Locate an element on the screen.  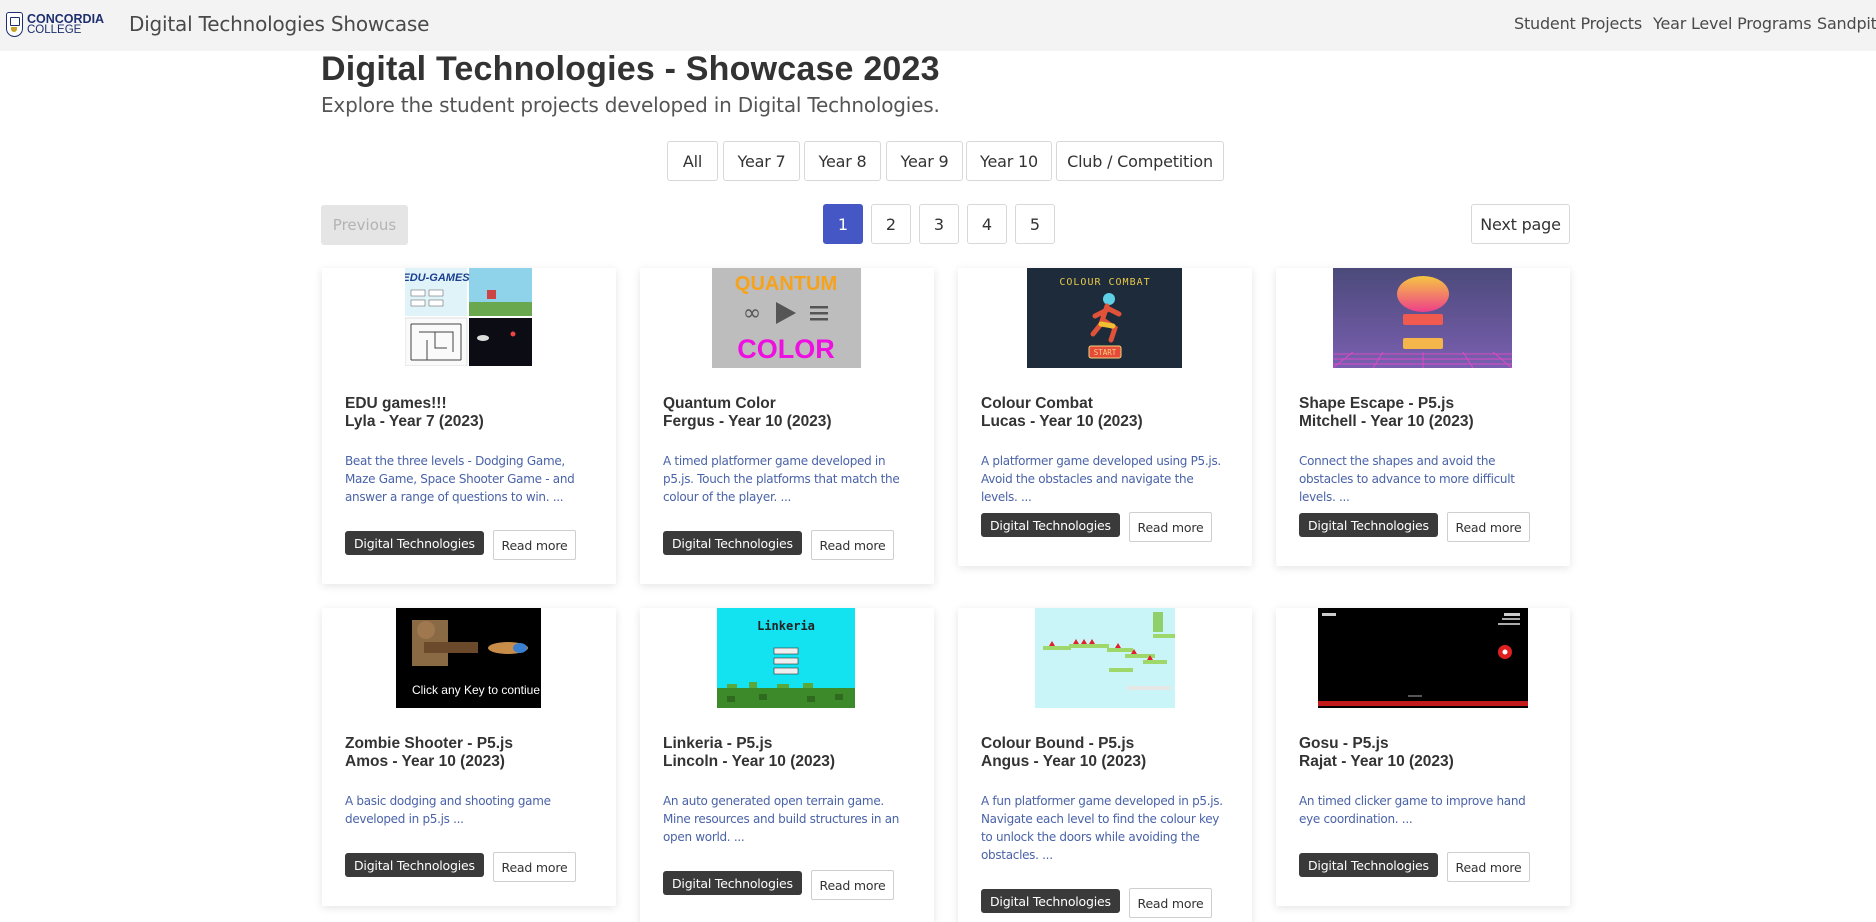
thumbnail-title: QUANTUM is located at coordinates (786, 284).